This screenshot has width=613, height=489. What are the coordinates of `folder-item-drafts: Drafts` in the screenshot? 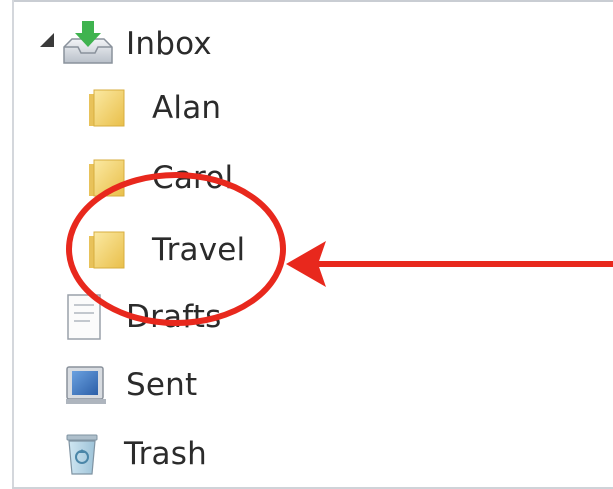 It's located at (143, 317).